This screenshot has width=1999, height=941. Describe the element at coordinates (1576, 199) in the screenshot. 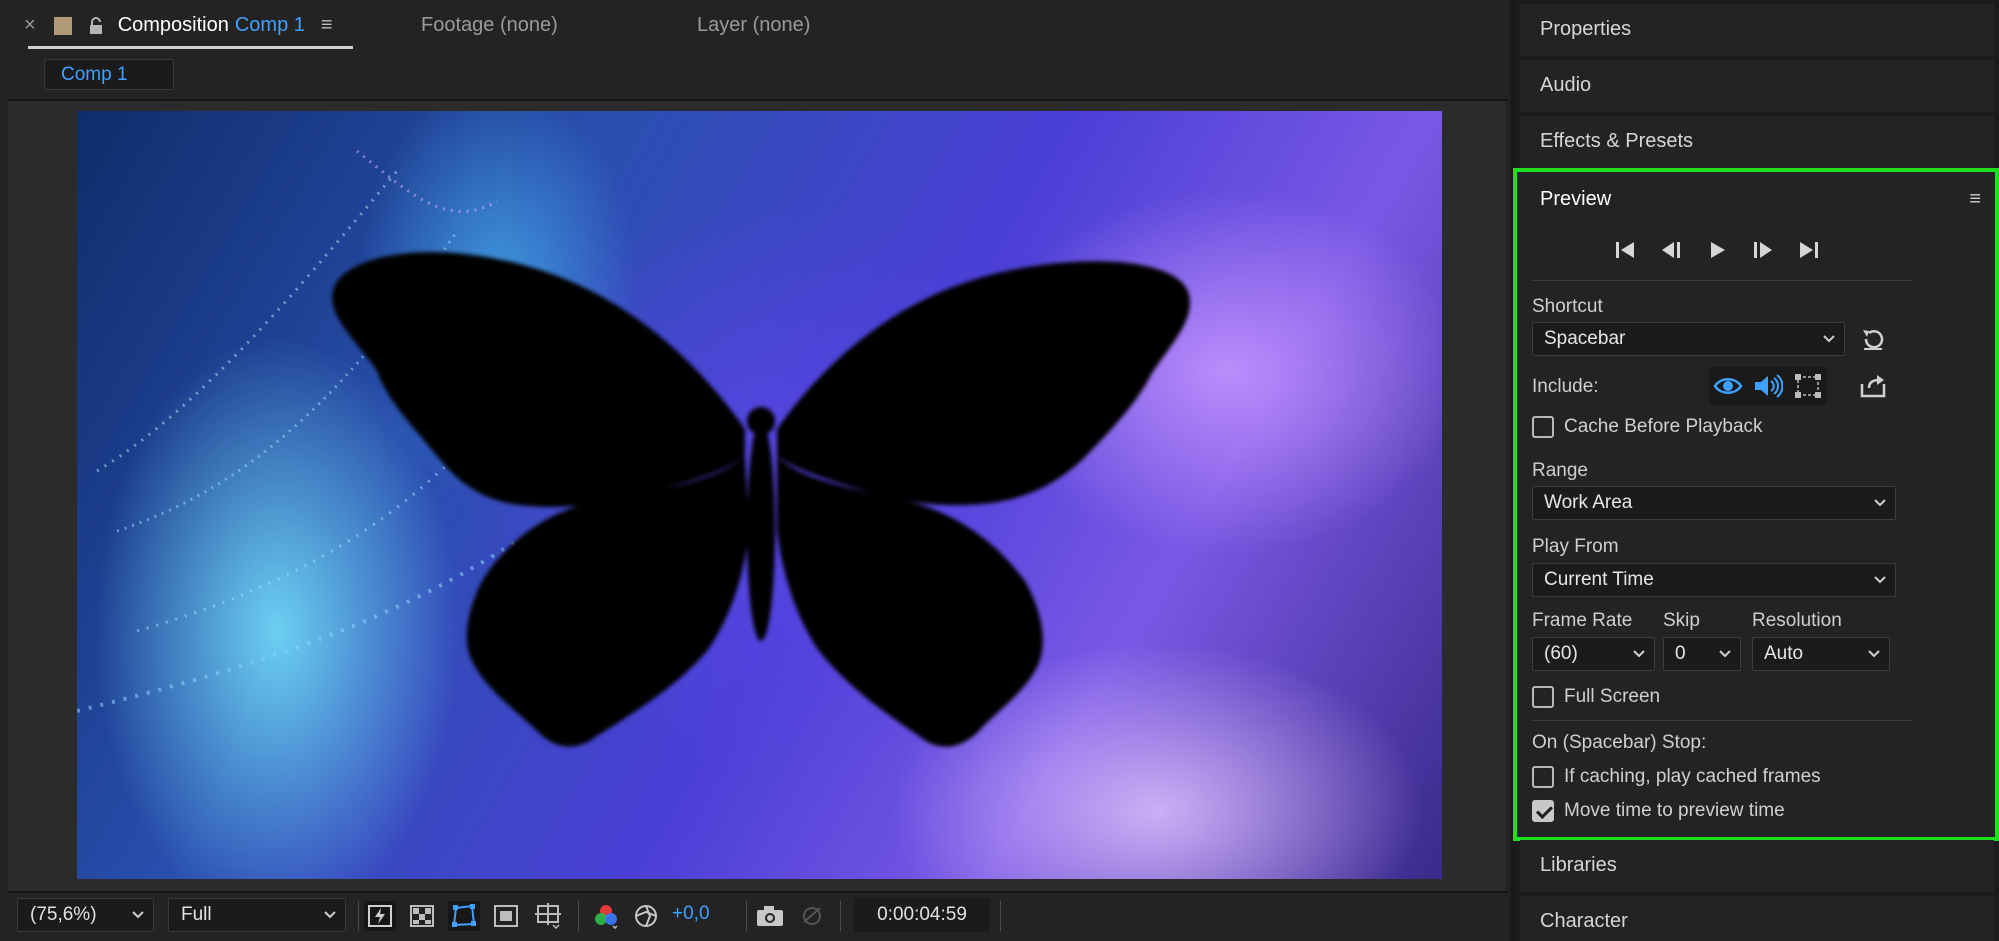

I see `preview-panel-title: Preview` at that location.